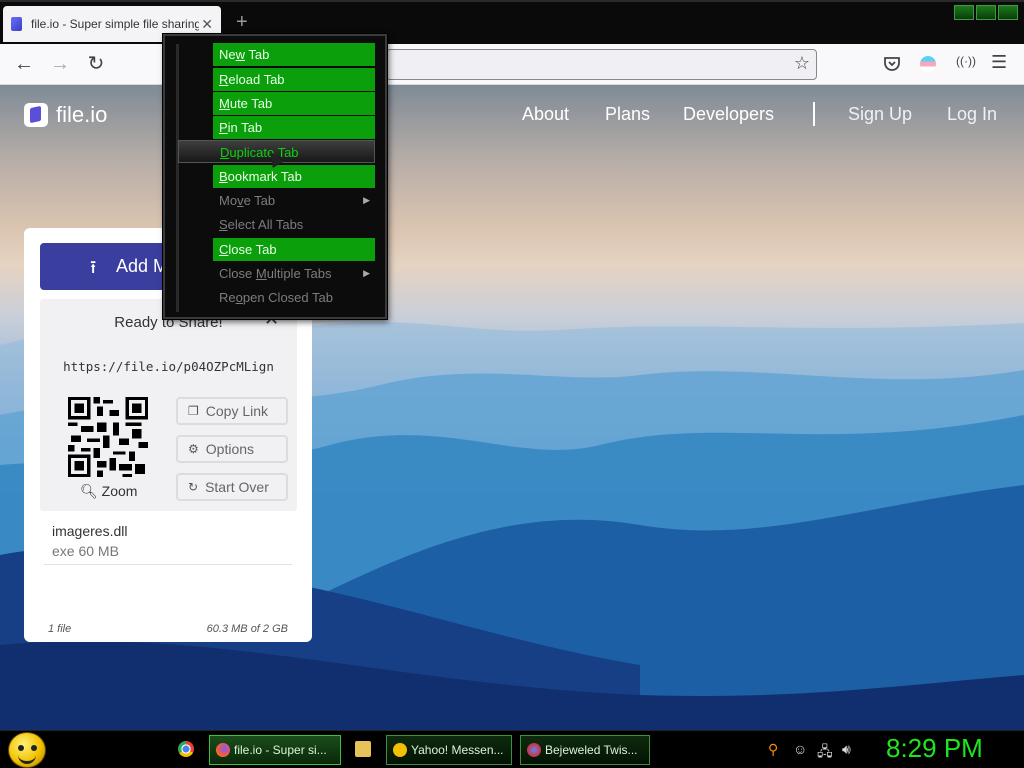  Describe the element at coordinates (90, 531) in the screenshot. I see `file-name: imageres.dll` at that location.